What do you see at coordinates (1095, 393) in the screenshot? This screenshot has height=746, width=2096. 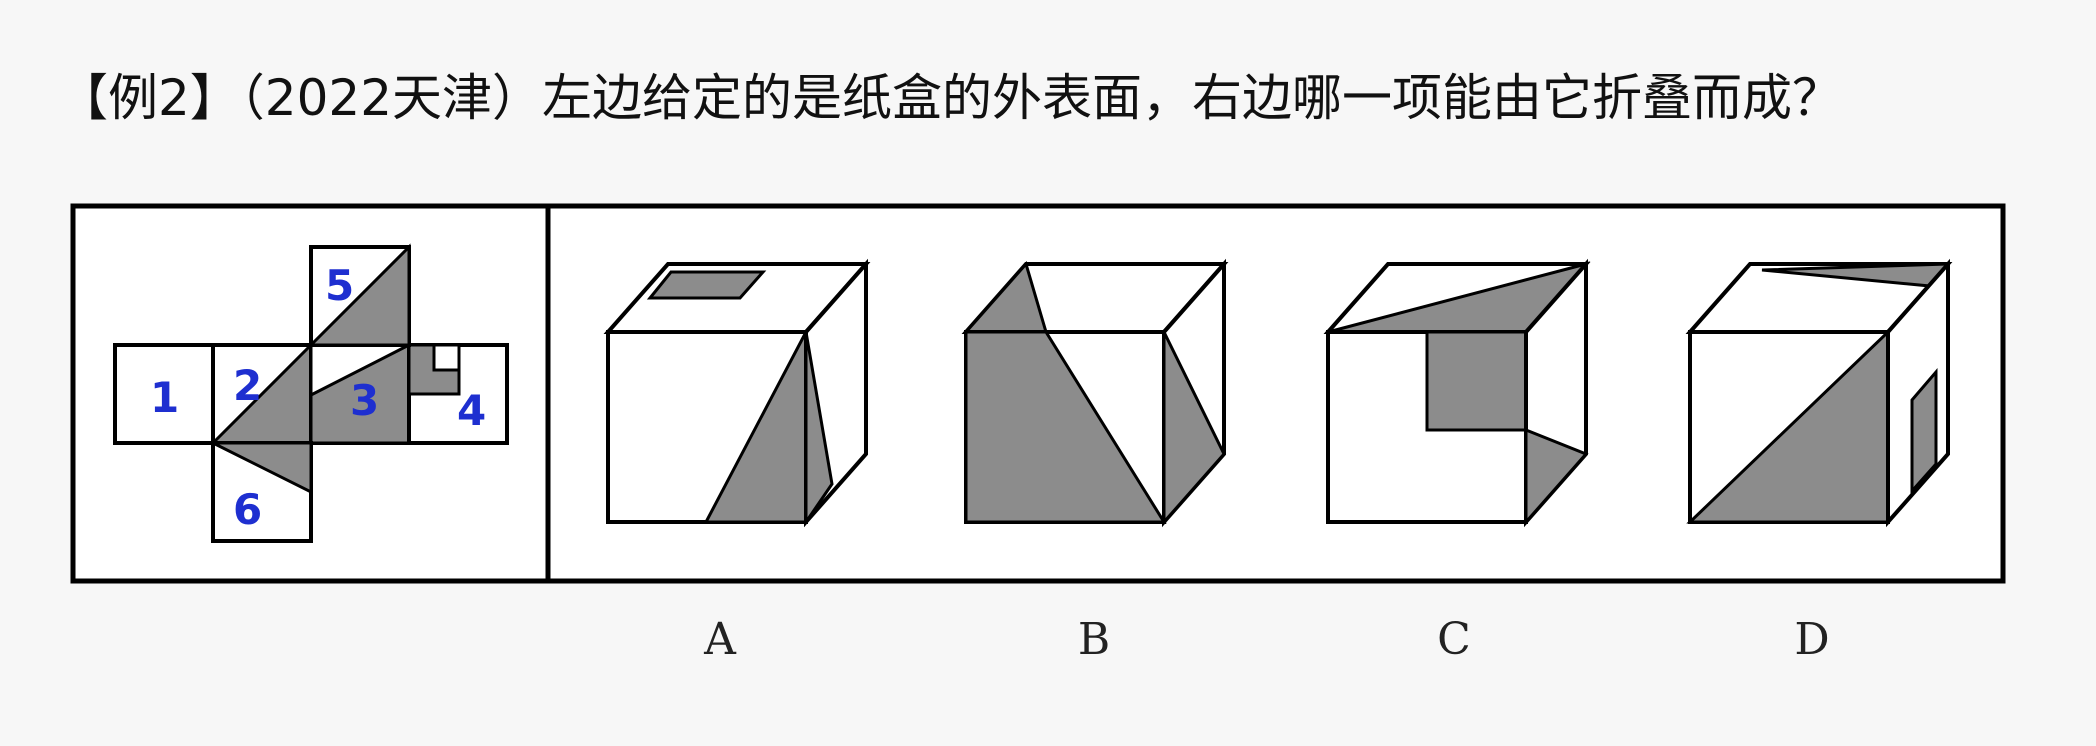 I see `option-b-cube` at bounding box center [1095, 393].